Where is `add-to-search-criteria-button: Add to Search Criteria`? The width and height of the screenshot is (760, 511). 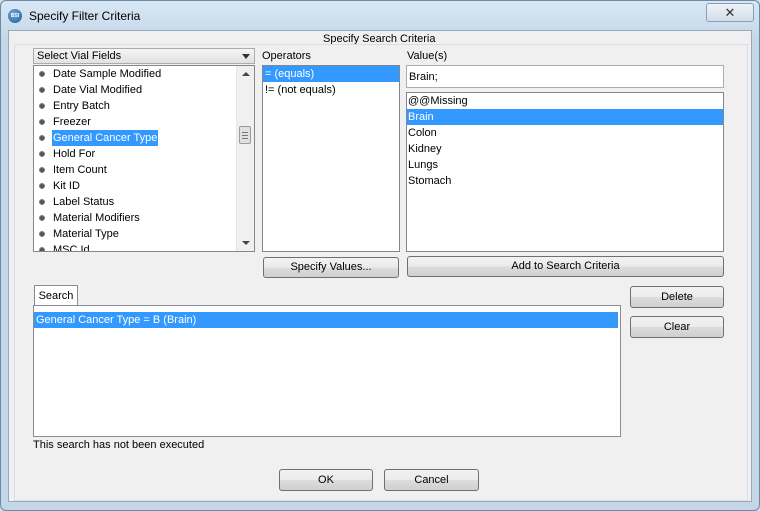
add-to-search-criteria-button: Add to Search Criteria is located at coordinates (565, 266).